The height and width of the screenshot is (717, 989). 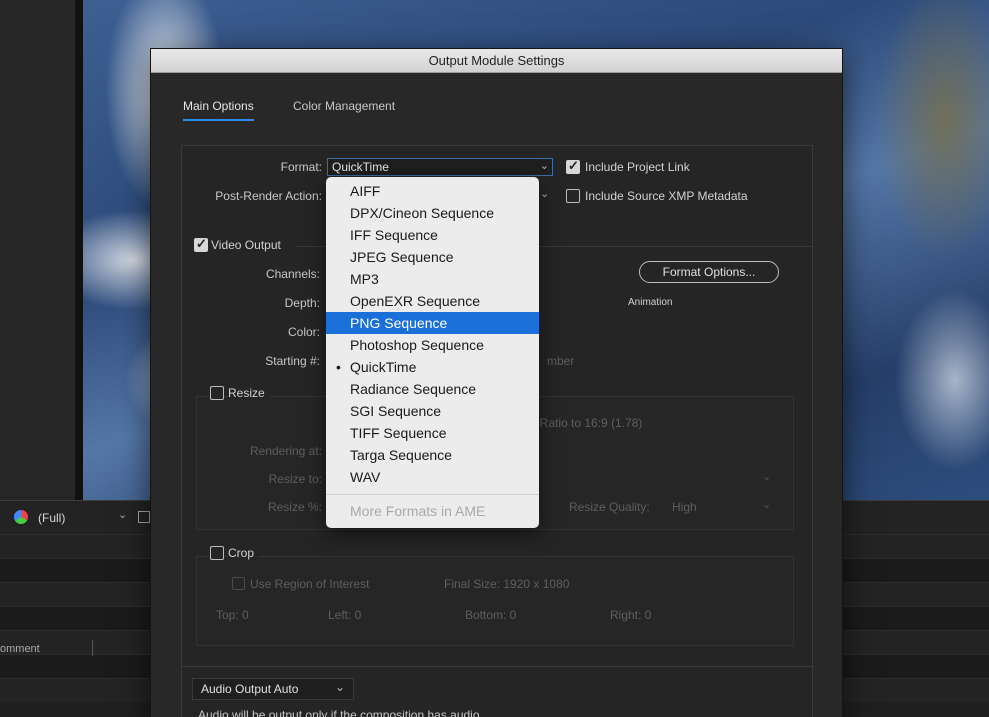 What do you see at coordinates (201, 244) in the screenshot?
I see `video-output-checkbox` at bounding box center [201, 244].